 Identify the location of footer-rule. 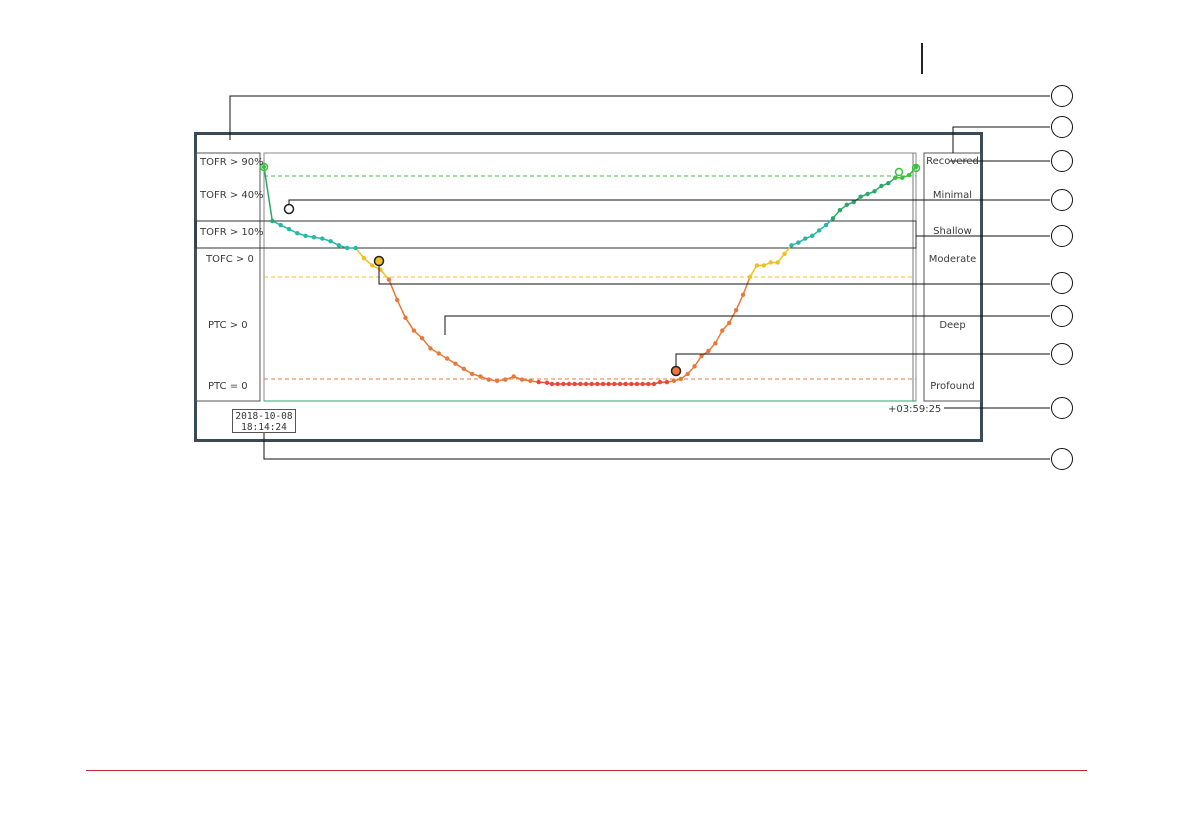
(586, 770).